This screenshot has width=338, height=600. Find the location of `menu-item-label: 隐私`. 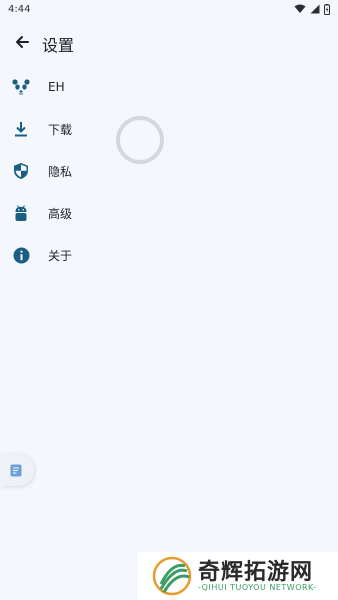

menu-item-label: 隐私 is located at coordinates (60, 171).